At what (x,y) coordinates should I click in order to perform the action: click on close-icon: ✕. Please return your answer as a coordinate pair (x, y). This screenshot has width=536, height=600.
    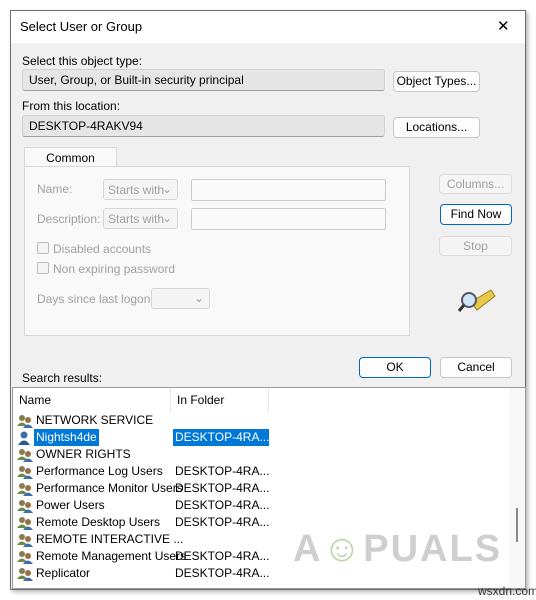
    Looking at the image, I should click on (503, 26).